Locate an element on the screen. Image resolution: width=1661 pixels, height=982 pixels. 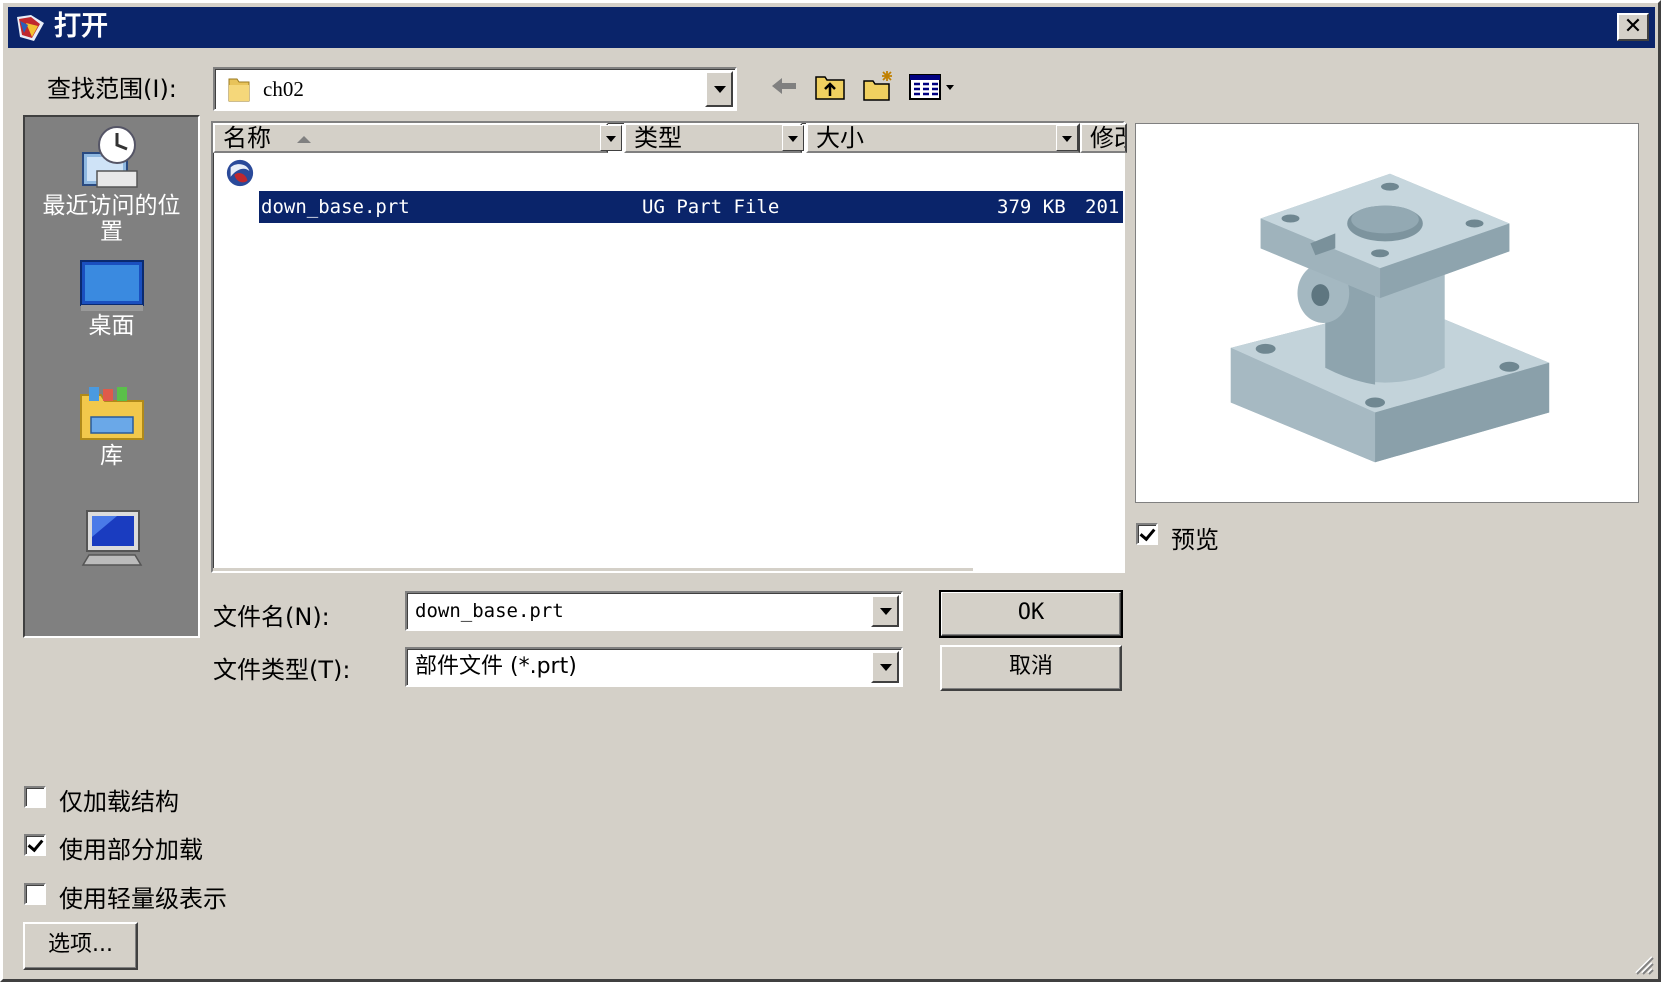
column-header-name: 名称 is located at coordinates (410, 138).